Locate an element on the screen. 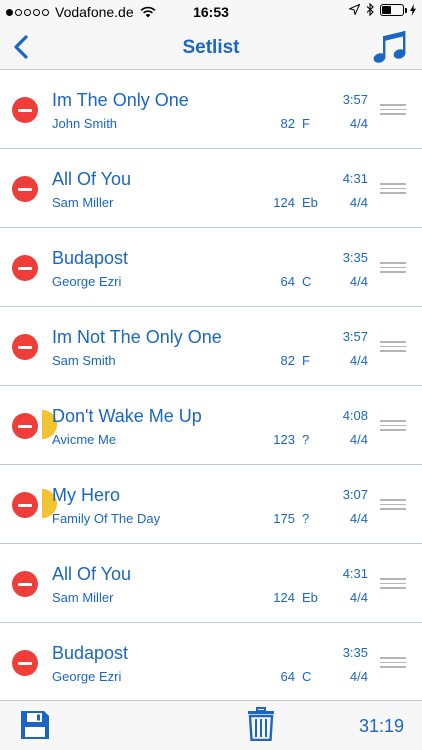 The width and height of the screenshot is (422, 750). song-artist: Avicme Me is located at coordinates (84, 439).